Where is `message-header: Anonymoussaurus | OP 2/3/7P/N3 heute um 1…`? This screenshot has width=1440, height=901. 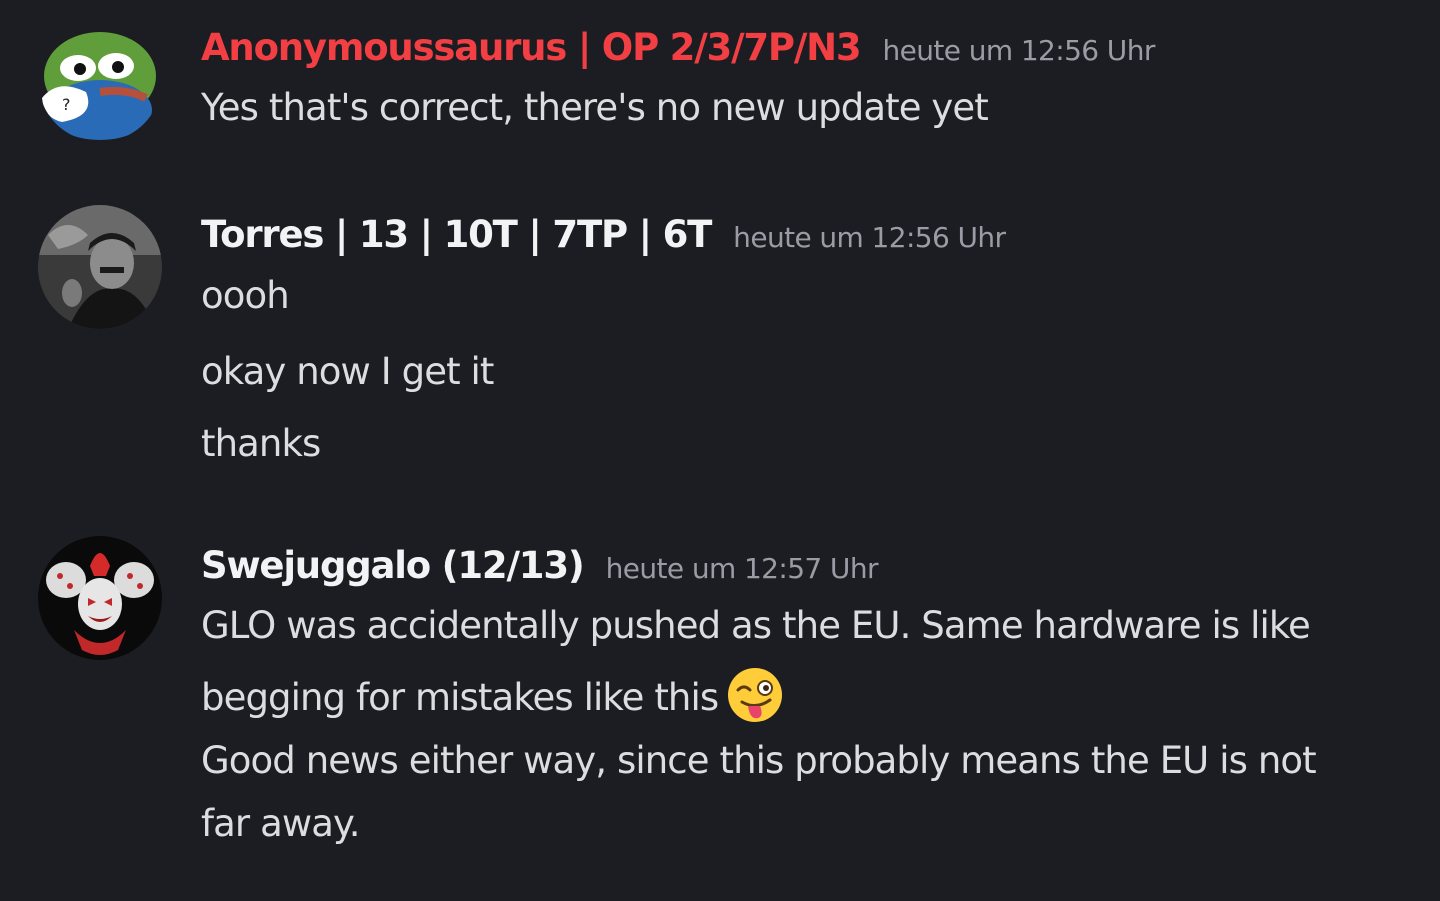 message-header: Anonymoussaurus | OP 2/3/7P/N3 heute um 1… is located at coordinates (678, 47).